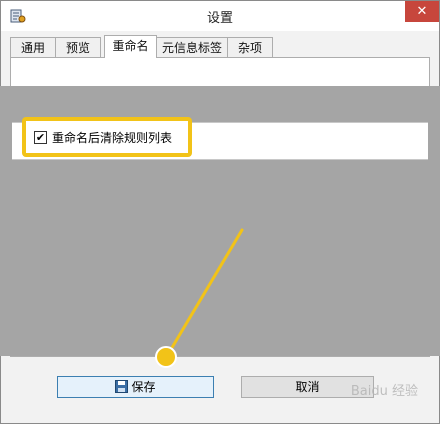 The width and height of the screenshot is (440, 424). I want to click on save-button: 保存, so click(135, 387).